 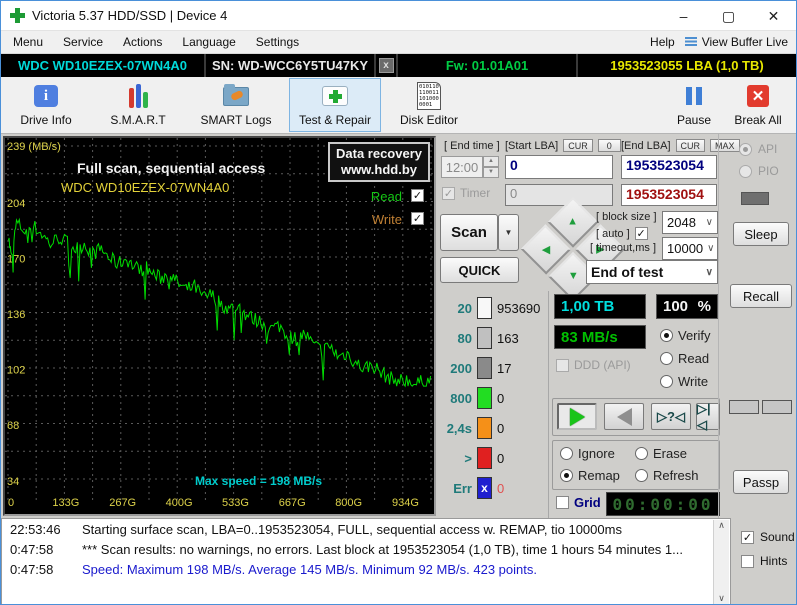 What do you see at coordinates (670, 453) in the screenshot?
I see `erase-label: Erase` at bounding box center [670, 453].